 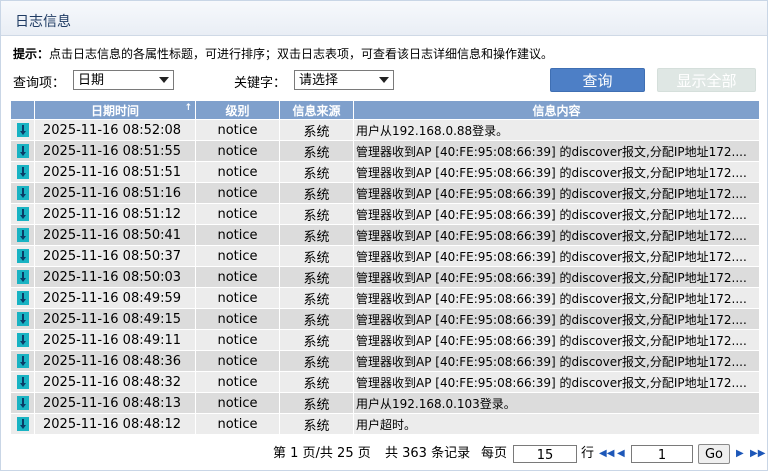 What do you see at coordinates (115, 403) in the screenshot?
I see `row-time: 2025-11-16 08:48:13` at bounding box center [115, 403].